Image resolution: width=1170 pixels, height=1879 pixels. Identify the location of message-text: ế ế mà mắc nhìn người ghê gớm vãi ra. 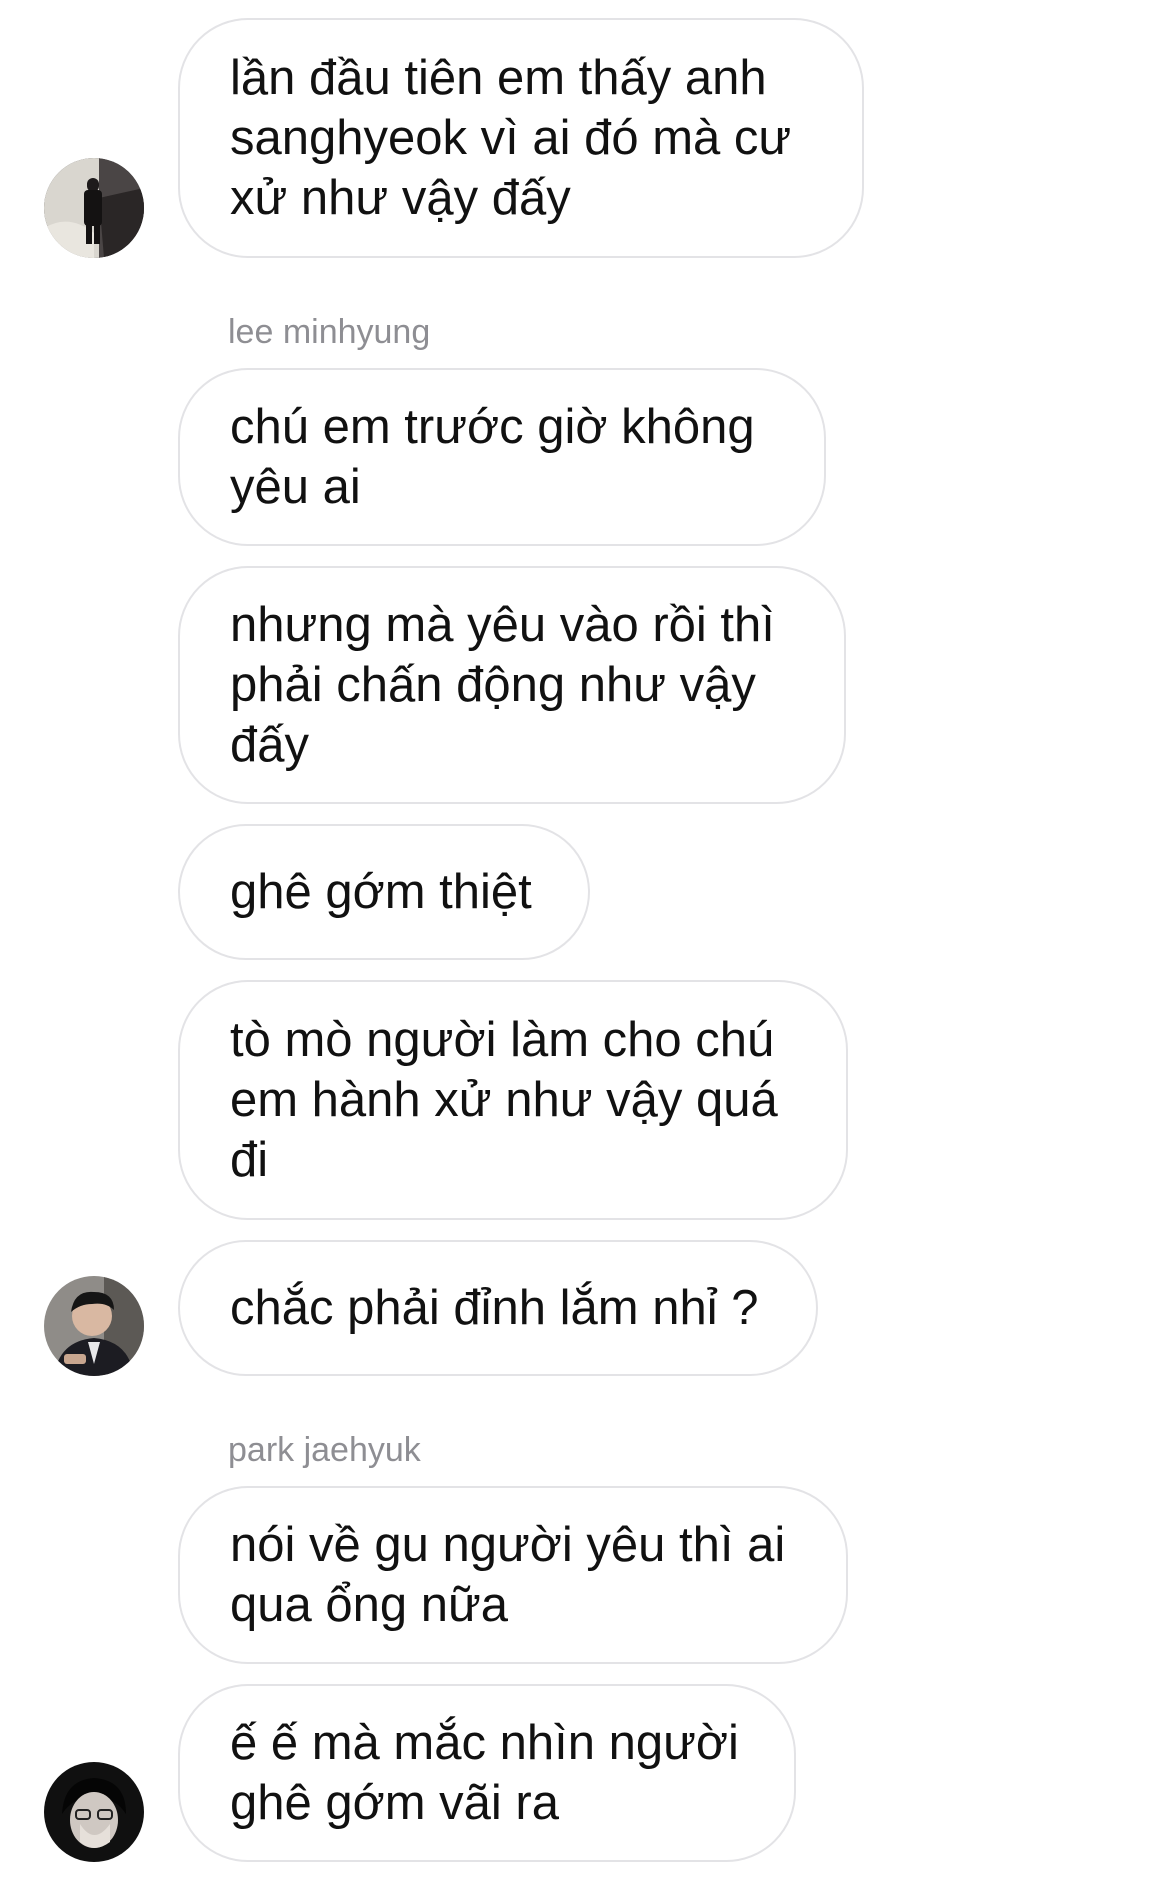
(484, 1773).